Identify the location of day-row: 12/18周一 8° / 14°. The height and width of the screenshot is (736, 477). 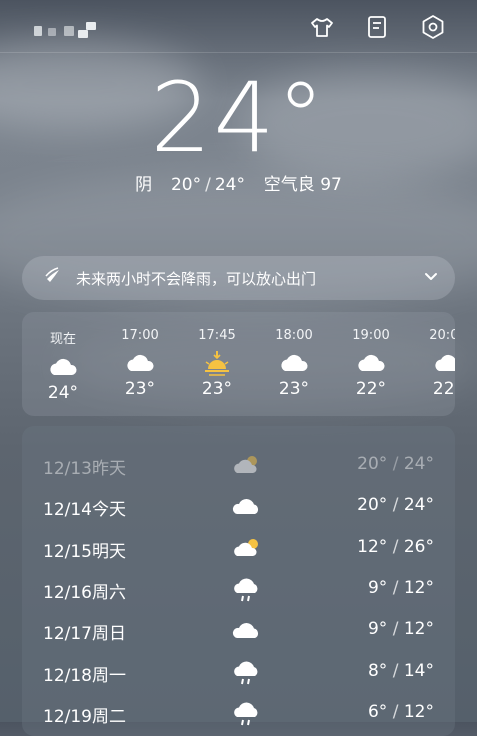
(238, 673).